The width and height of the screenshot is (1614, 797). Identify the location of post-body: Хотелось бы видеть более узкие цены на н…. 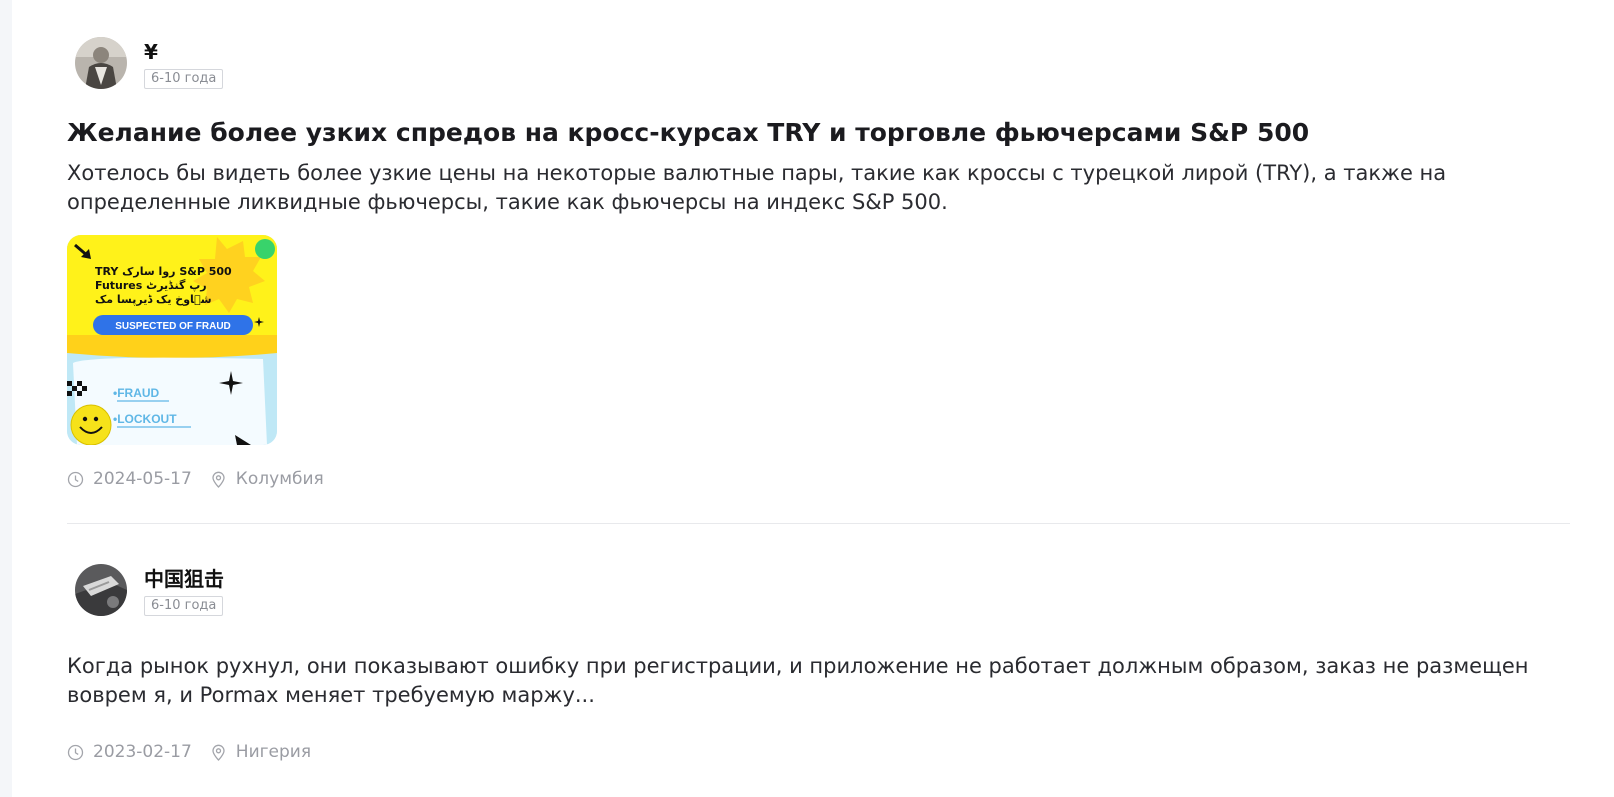
(757, 187).